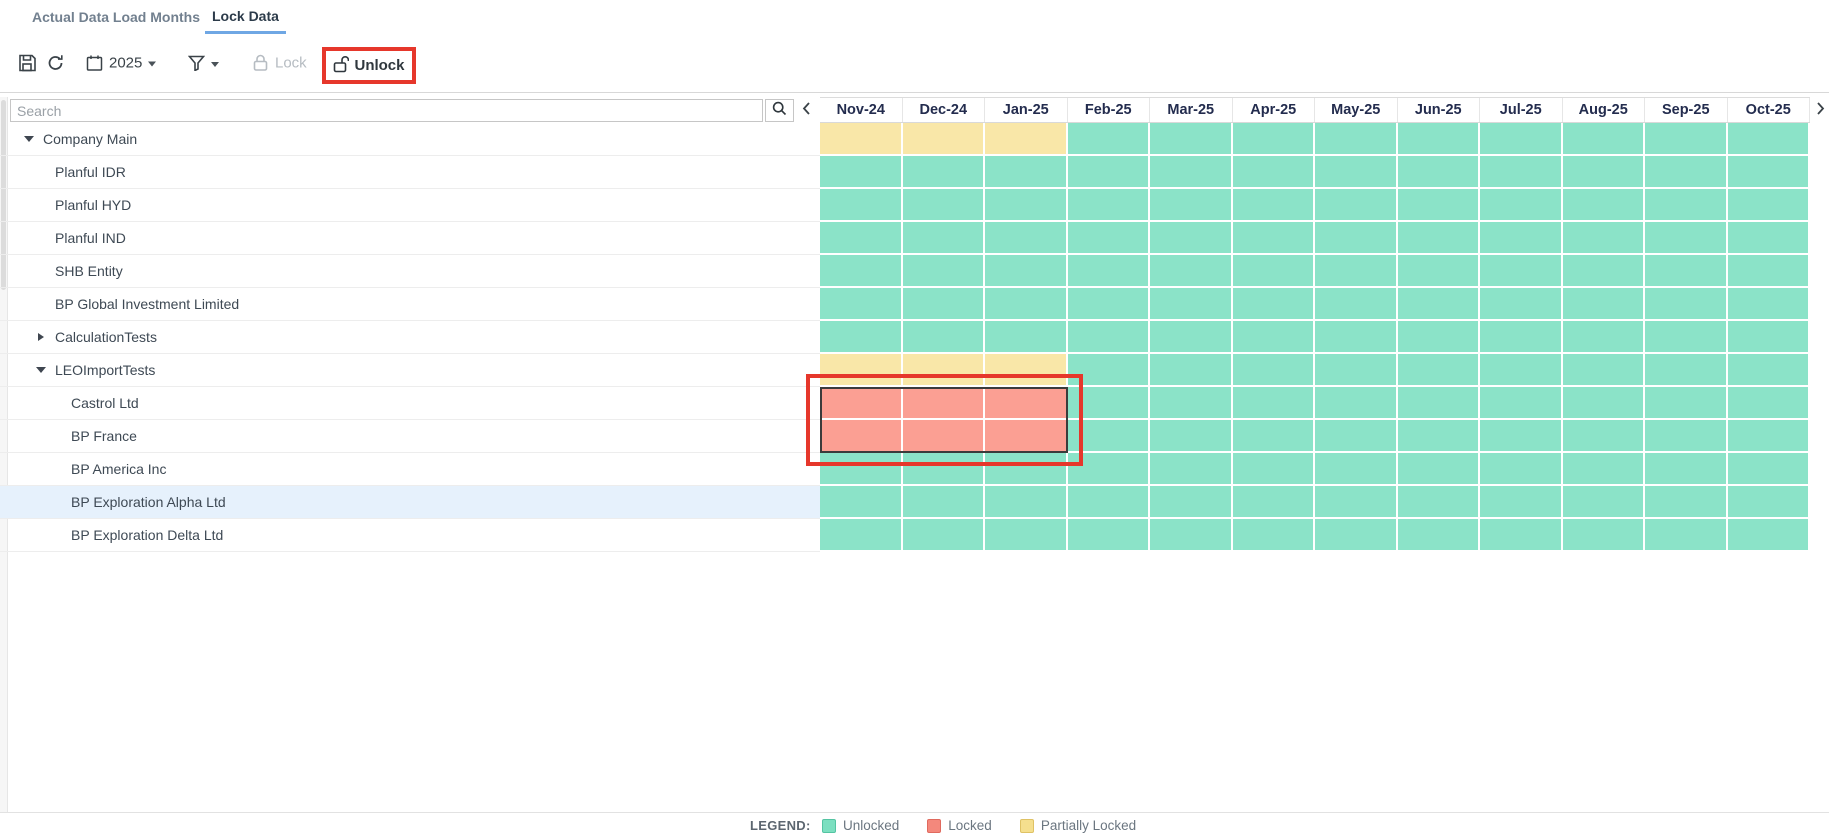 The image size is (1829, 838). I want to click on scroll-months-right-button, so click(1820, 110).